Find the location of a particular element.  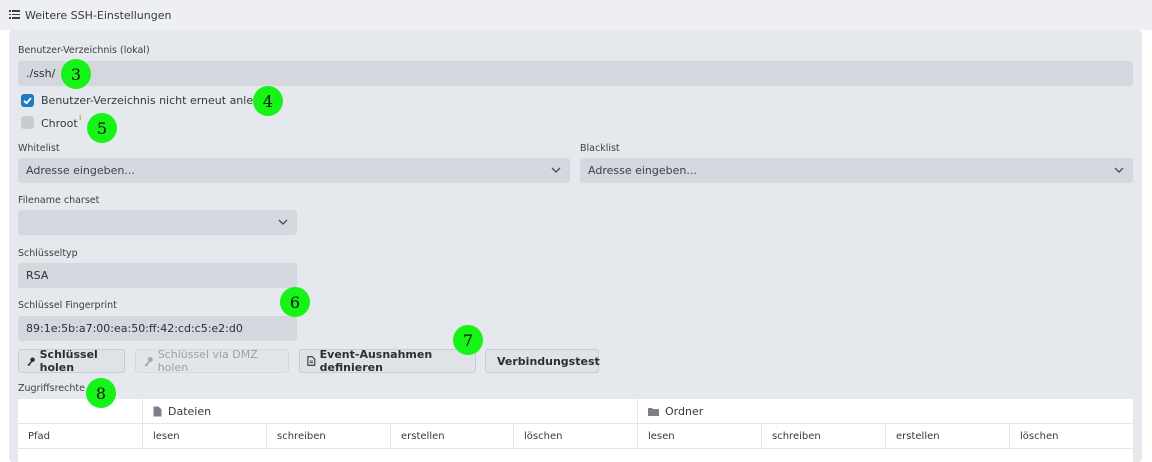

fetch-key-dmz-label: Schlüssel via DMZ holen is located at coordinates (207, 361).